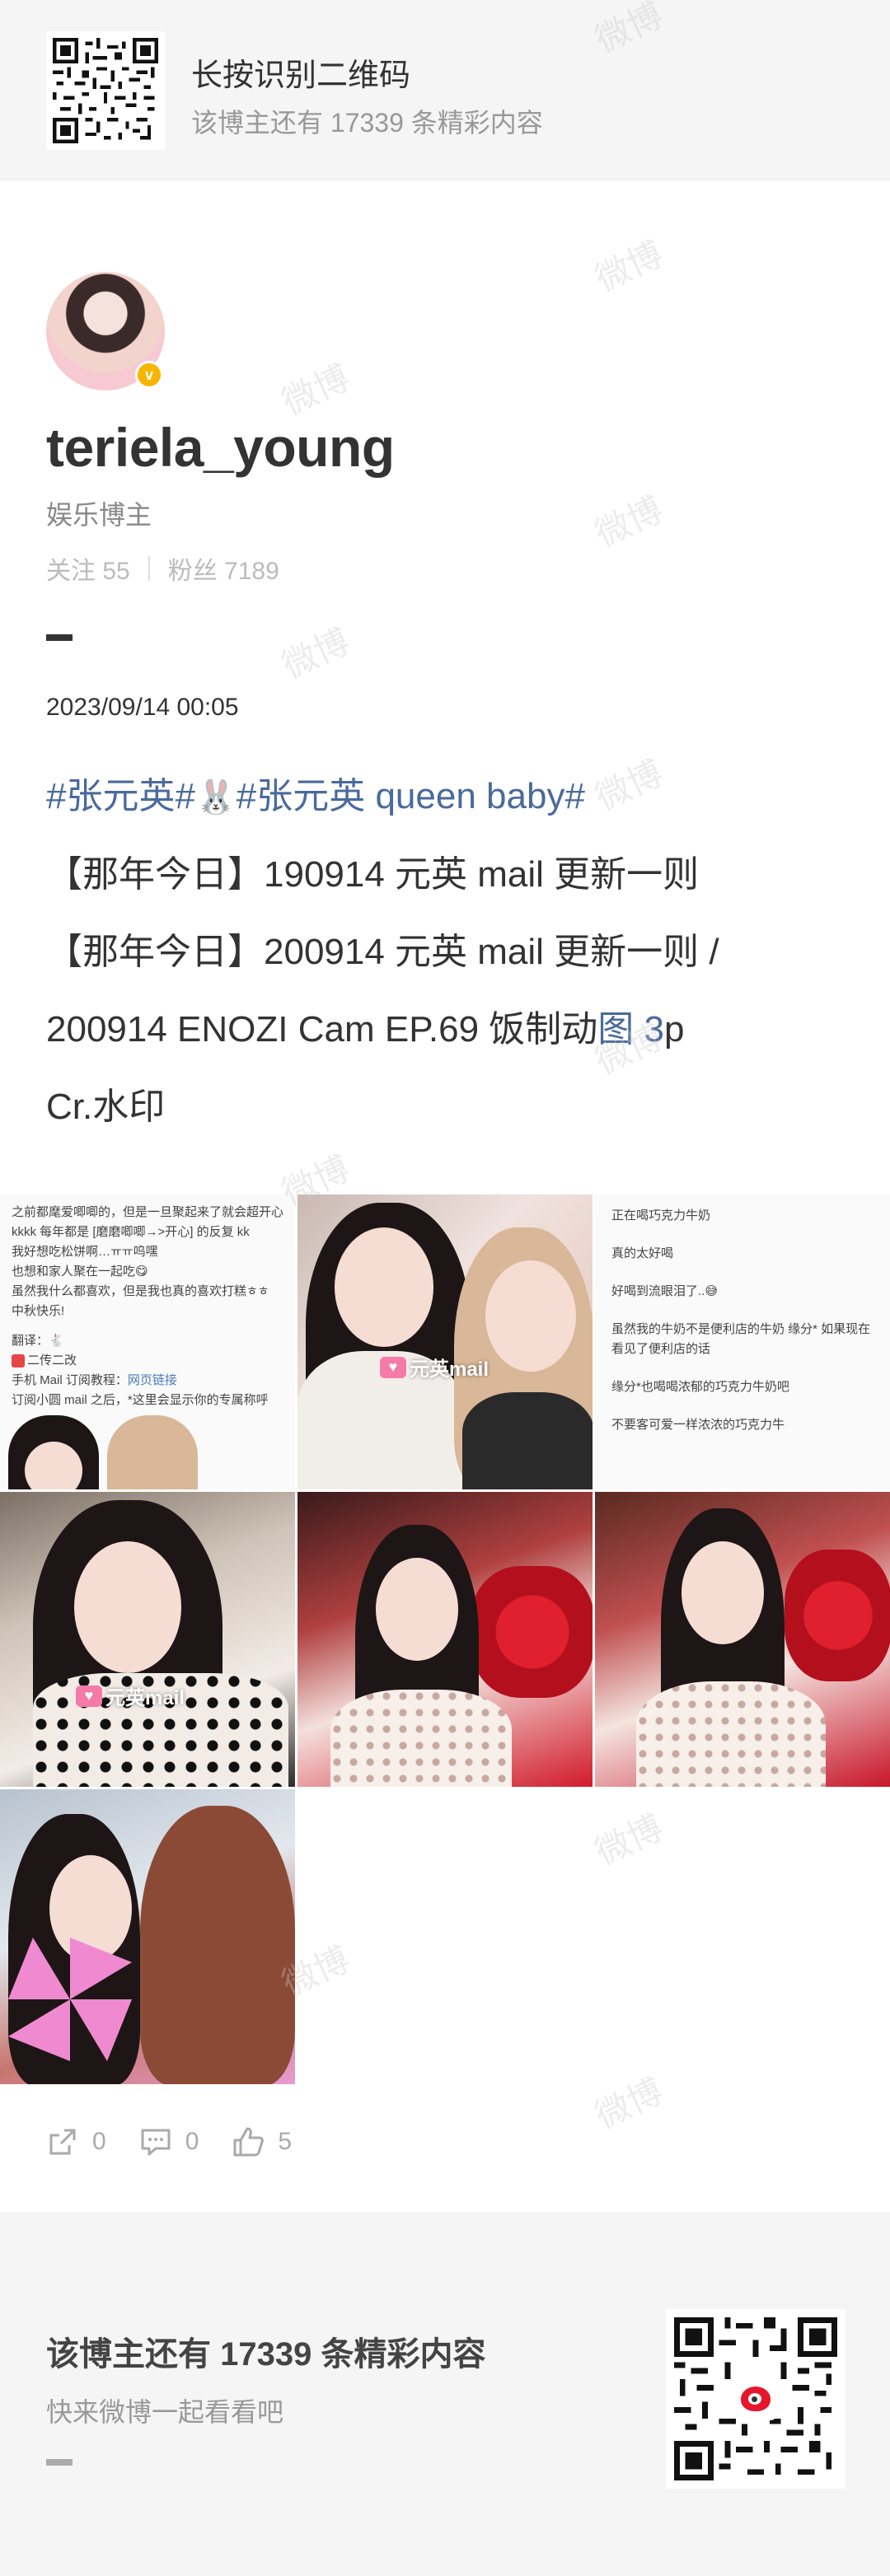 The height and width of the screenshot is (2576, 890). What do you see at coordinates (106, 1107) in the screenshot?
I see `post-line: Cr.水印` at bounding box center [106, 1107].